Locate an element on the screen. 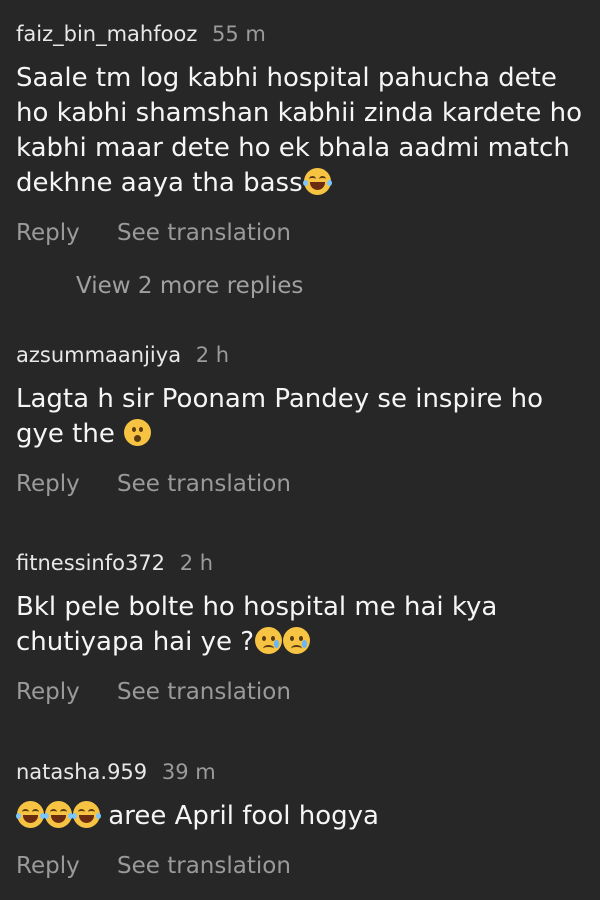 This screenshot has width=600, height=900. comment-meta: fitnessinfo372 2 h is located at coordinates (301, 563).